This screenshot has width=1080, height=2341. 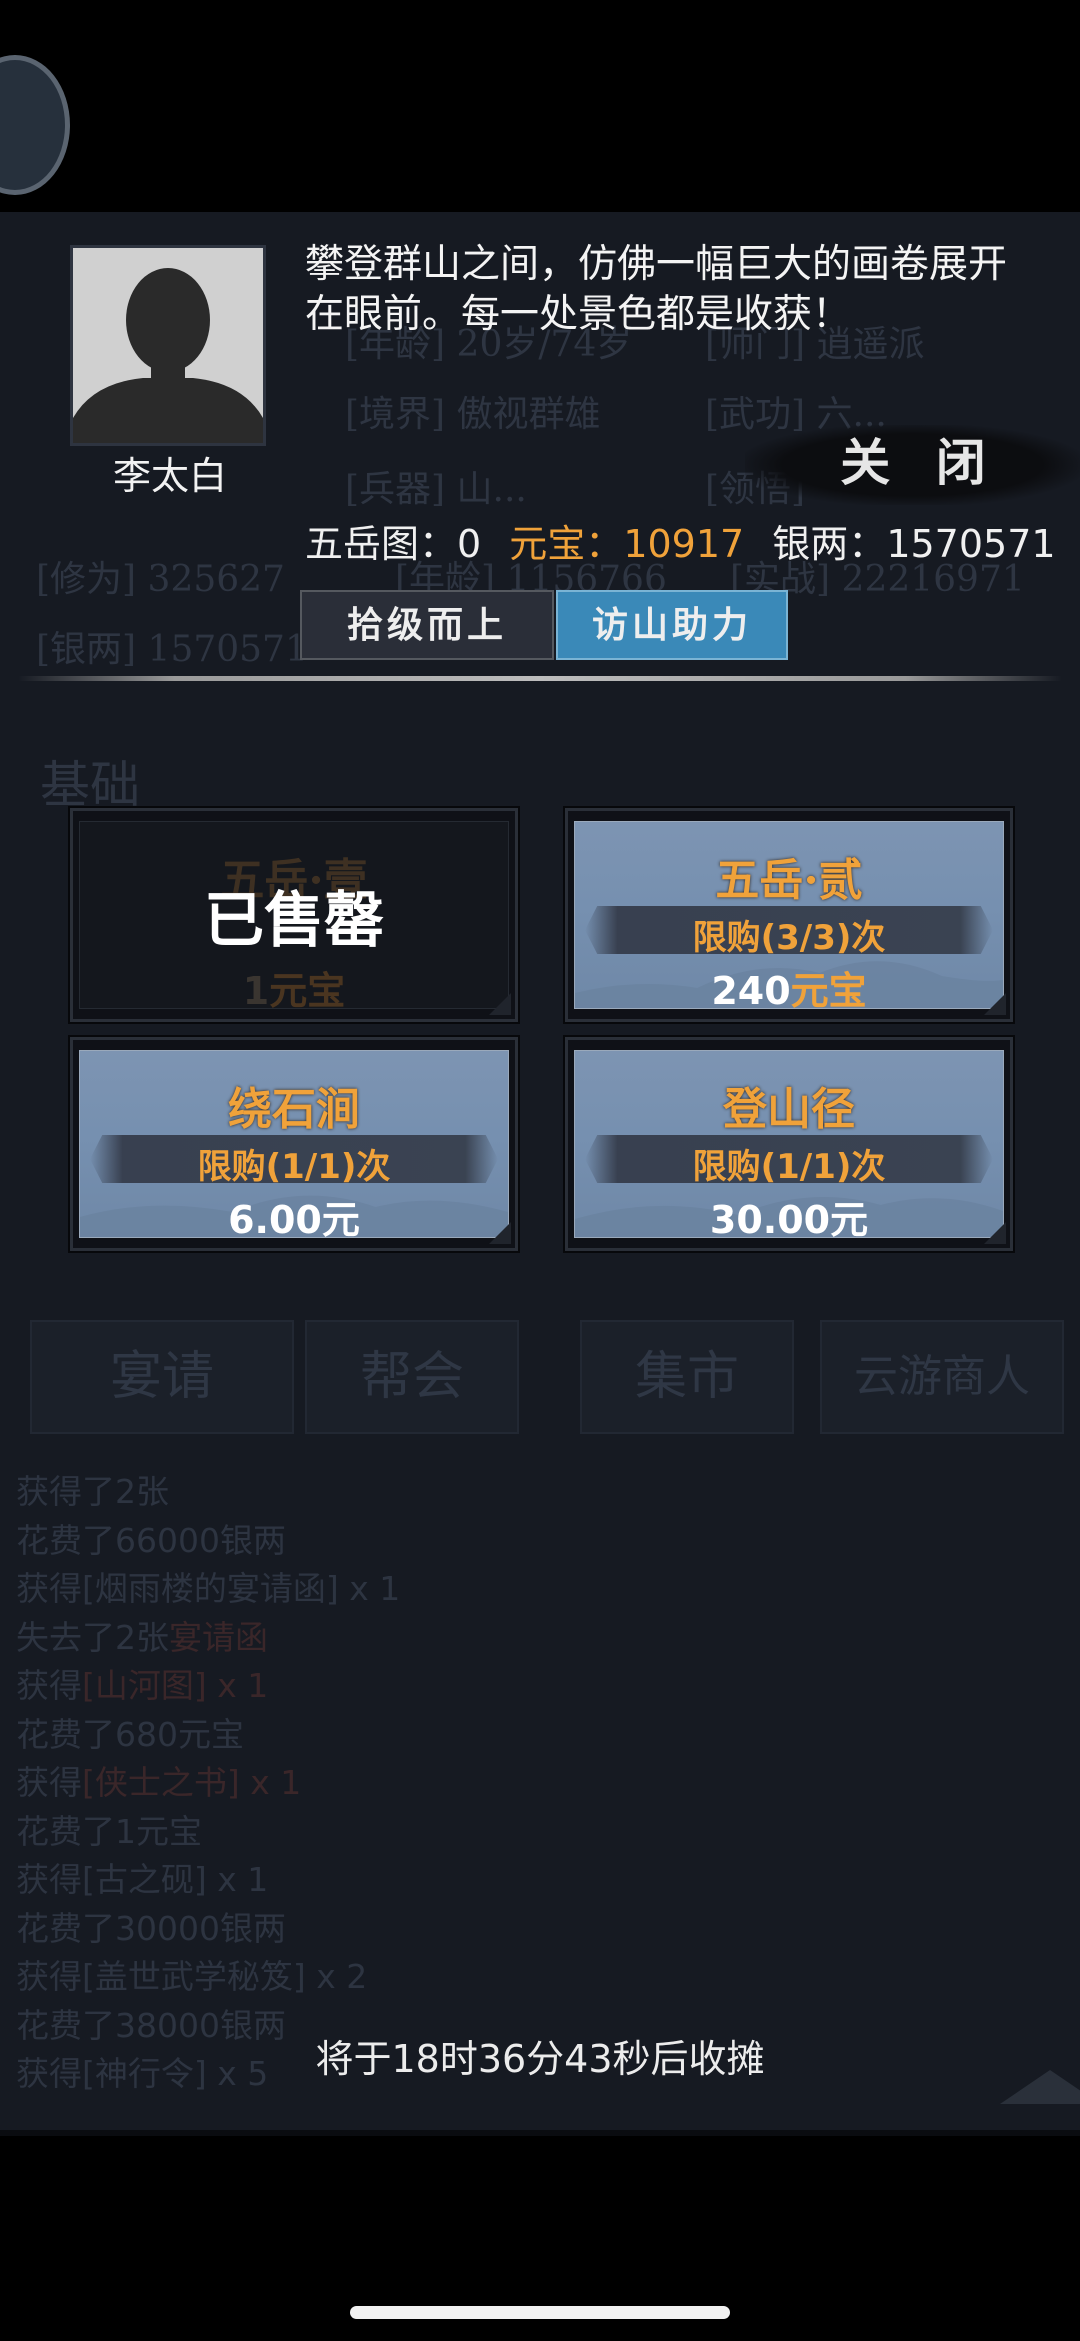 What do you see at coordinates (942, 1377) in the screenshot?
I see `bg-tab-merchant: 云游商人` at bounding box center [942, 1377].